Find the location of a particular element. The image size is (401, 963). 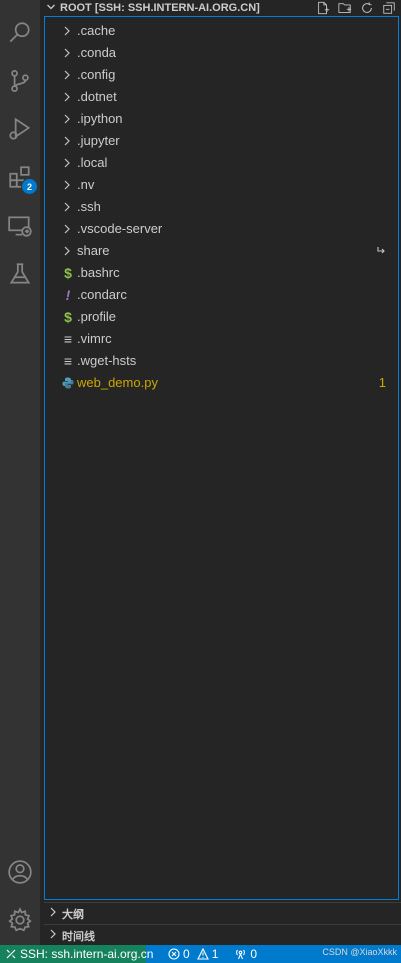

account-icon is located at coordinates (20, 872).